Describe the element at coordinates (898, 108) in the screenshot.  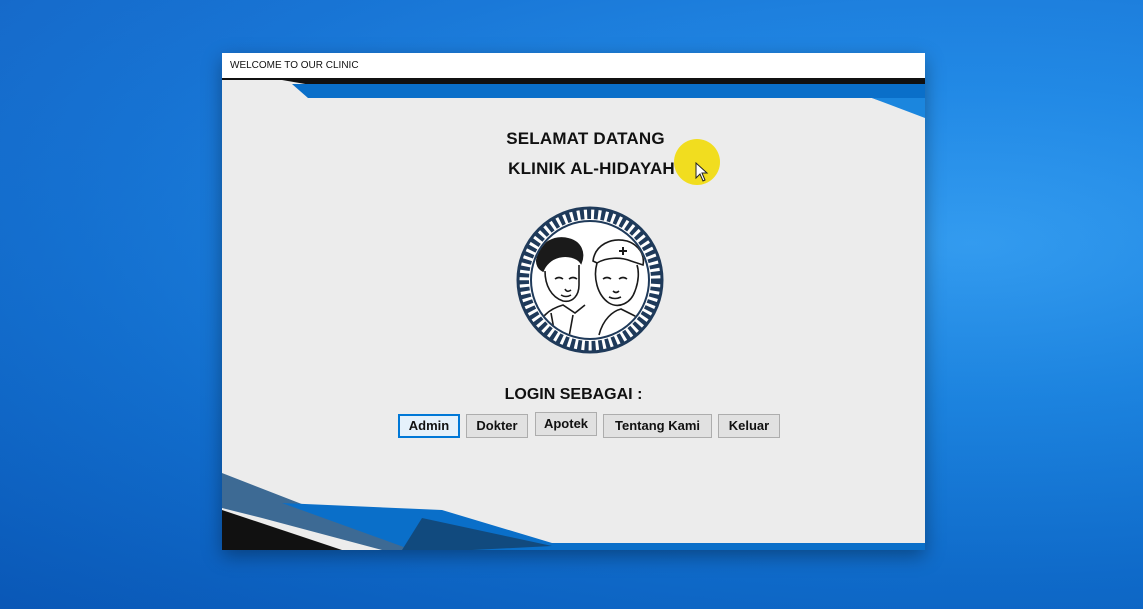
I see `top-blue-accent` at that location.